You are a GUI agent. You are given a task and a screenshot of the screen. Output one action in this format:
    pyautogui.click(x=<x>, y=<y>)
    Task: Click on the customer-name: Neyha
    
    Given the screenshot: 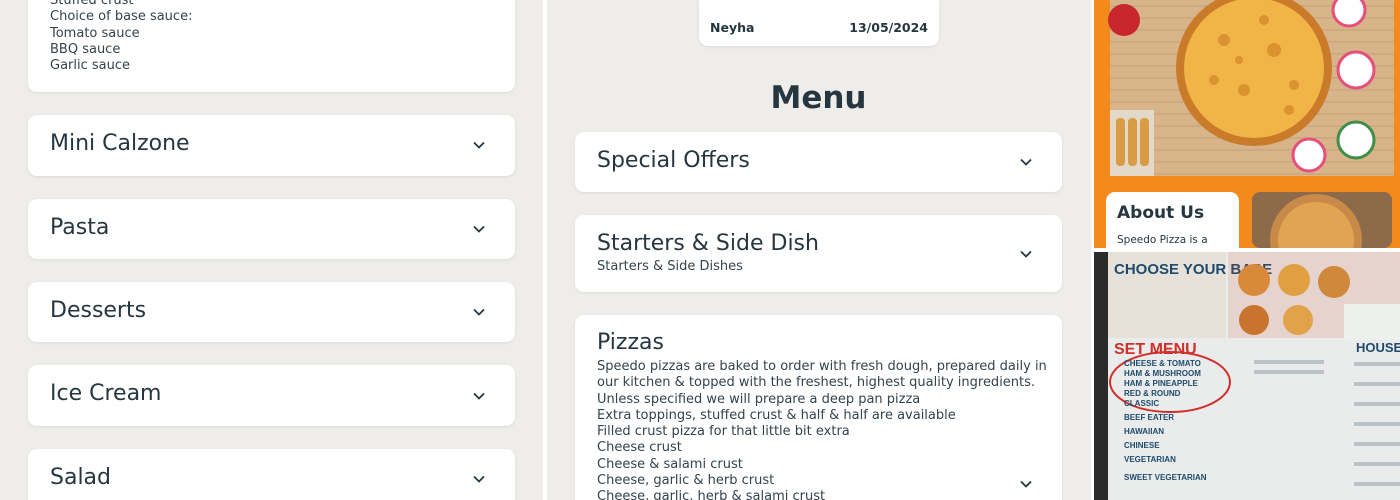 What is the action you would take?
    pyautogui.click(x=732, y=27)
    